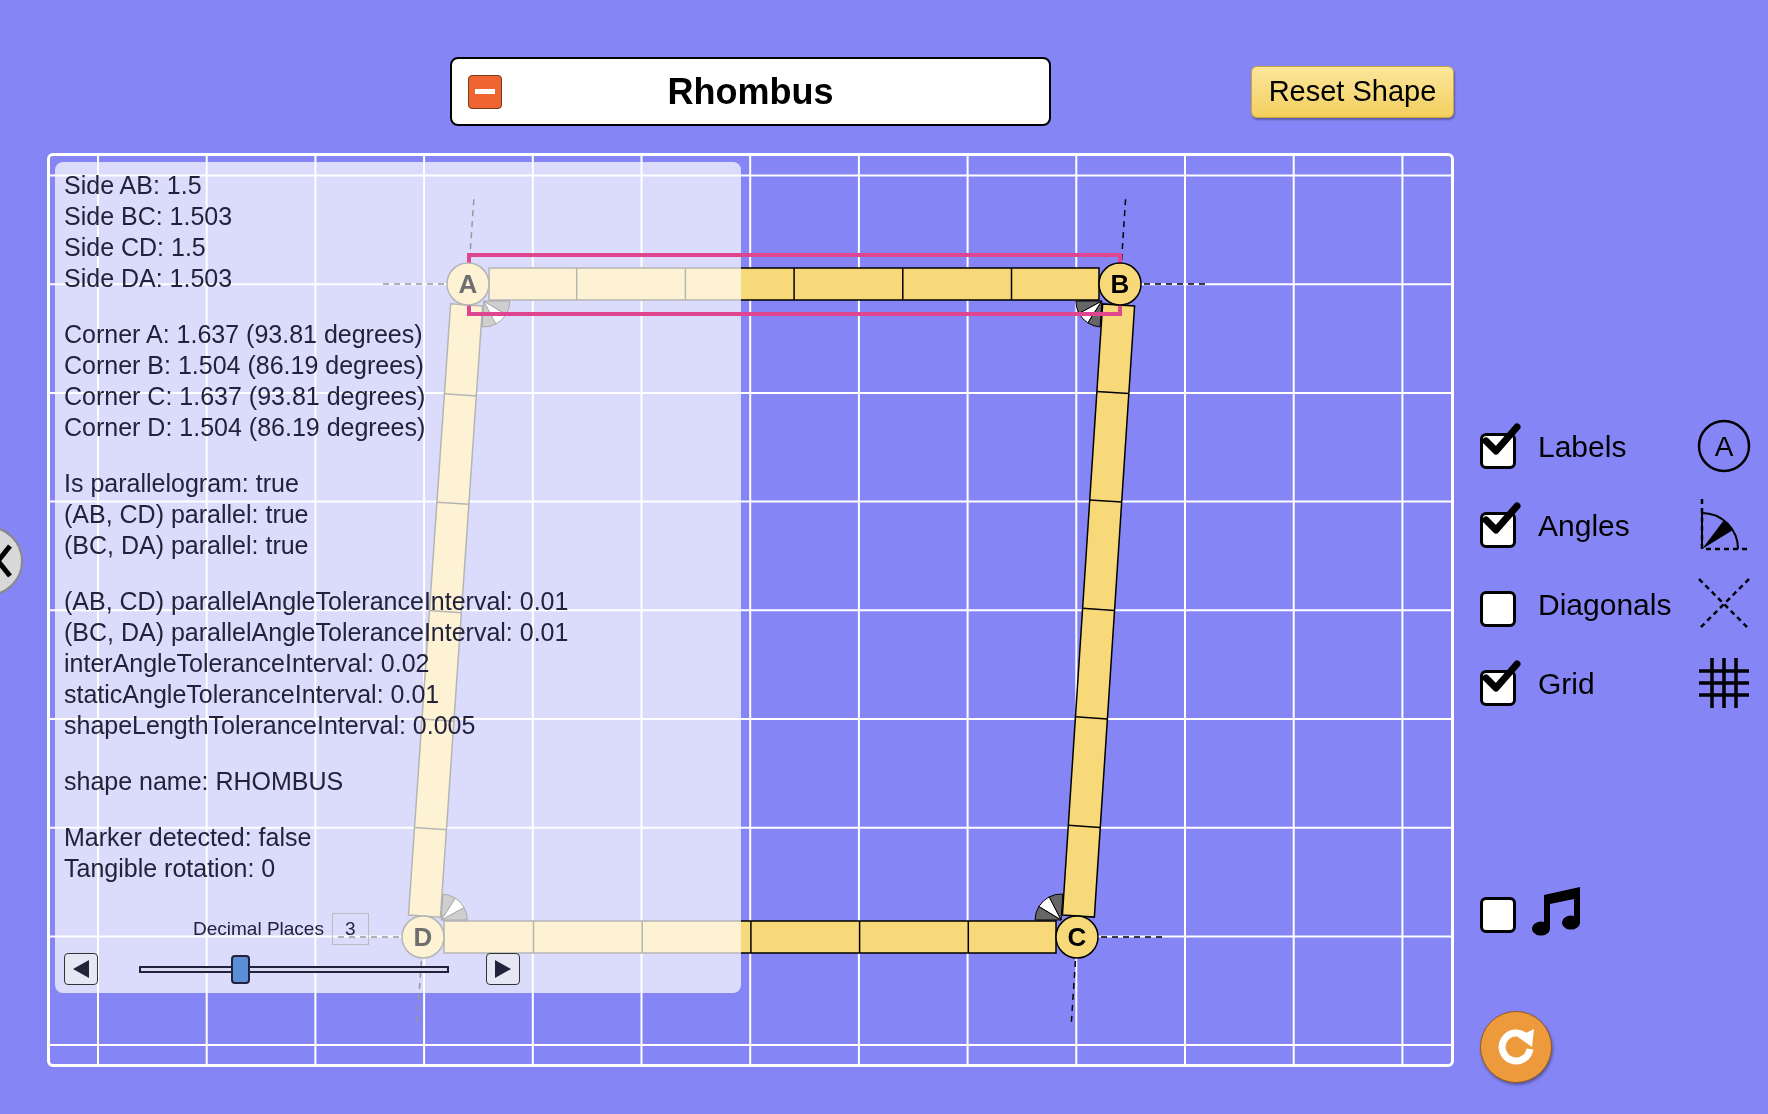  I want to click on debug-line: staticAngleToleranceInterval: 0.01, so click(252, 694).